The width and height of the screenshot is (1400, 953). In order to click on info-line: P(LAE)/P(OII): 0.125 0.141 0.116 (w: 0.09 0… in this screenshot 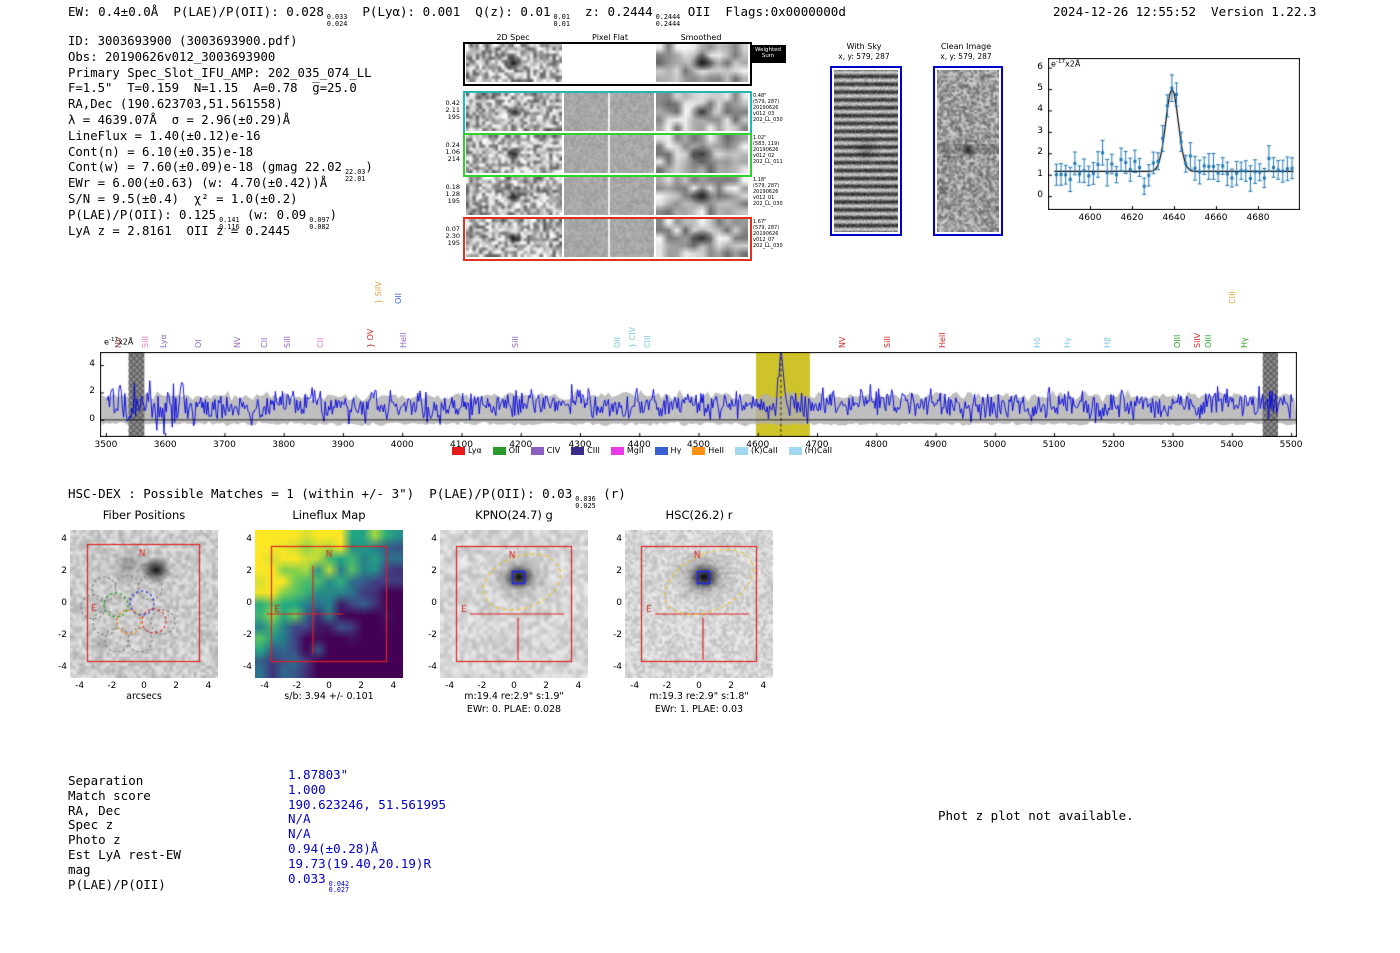, I will do `click(203, 219)`.